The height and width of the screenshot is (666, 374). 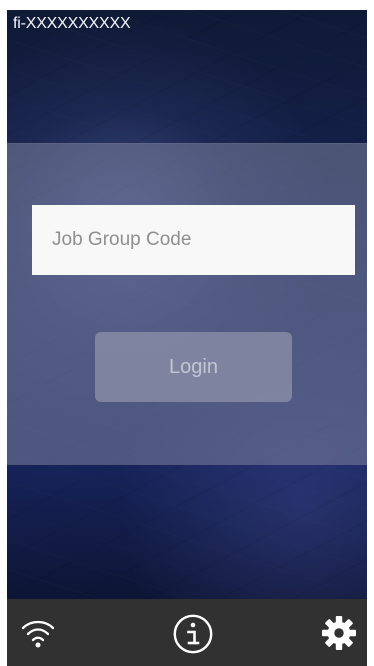 What do you see at coordinates (339, 633) in the screenshot?
I see `gear-icon` at bounding box center [339, 633].